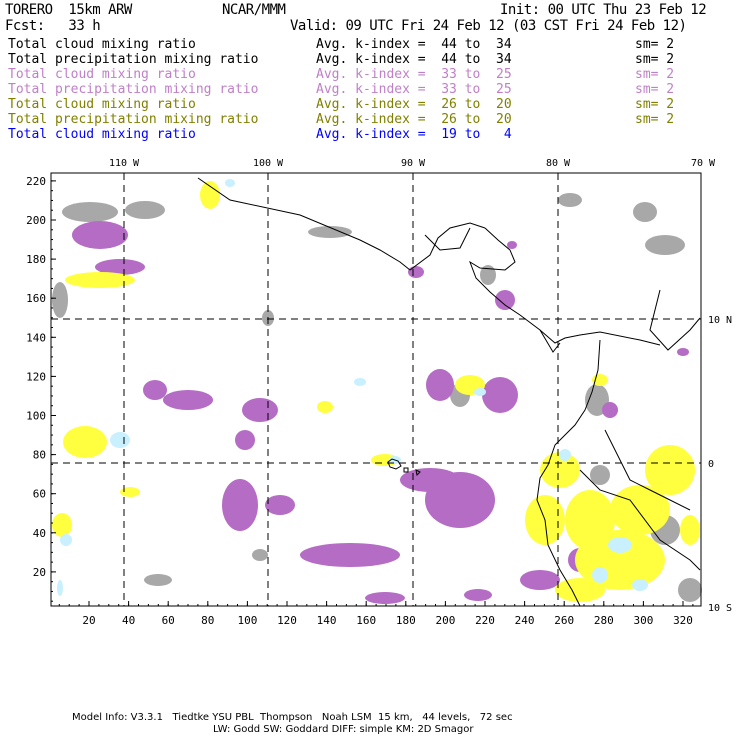 Image resolution: width=740 pixels, height=740 pixels. I want to click on longitude-label: 100 W, so click(268, 163).